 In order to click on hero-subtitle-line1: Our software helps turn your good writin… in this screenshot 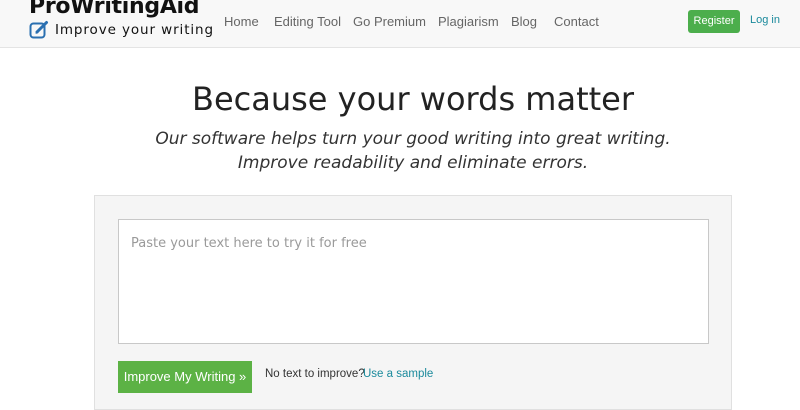, I will do `click(413, 139)`.